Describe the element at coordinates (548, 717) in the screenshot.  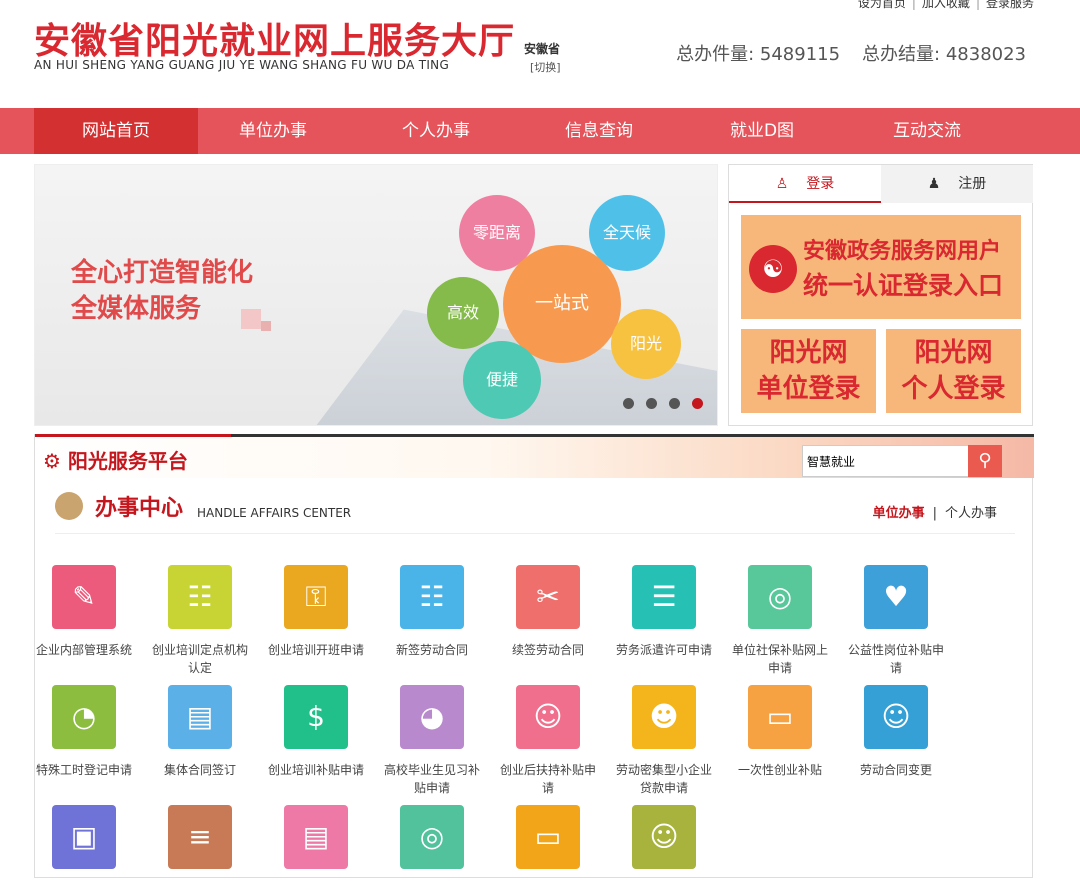
I see `people-icon: ☺` at that location.